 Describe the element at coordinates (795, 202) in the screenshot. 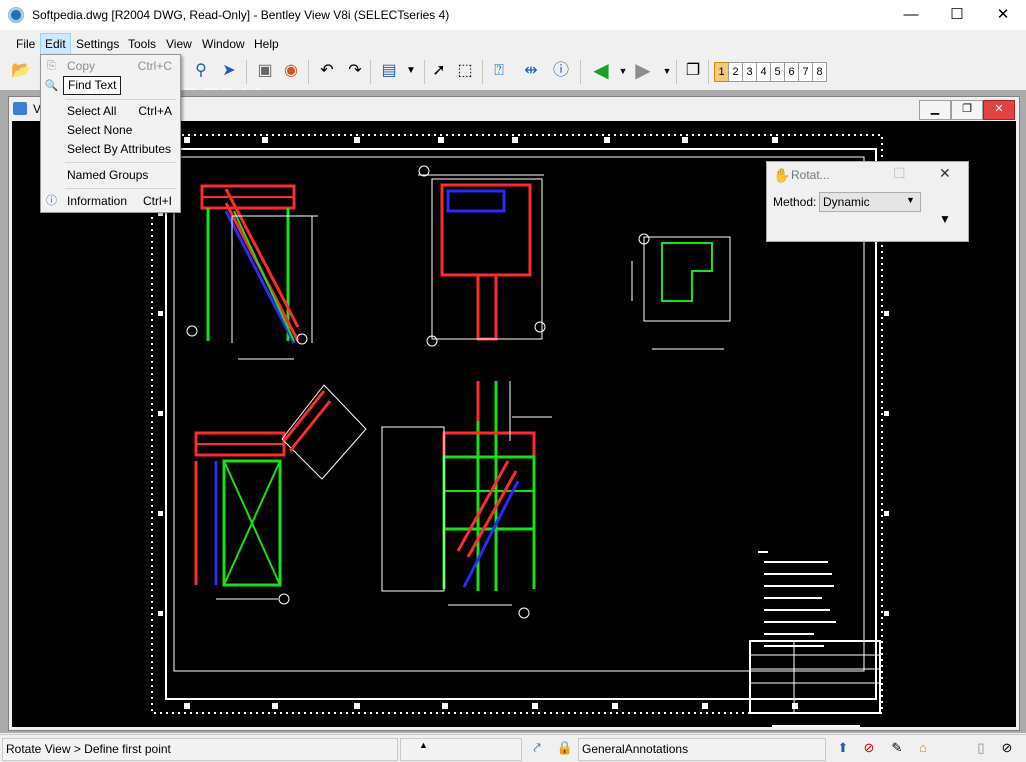

I see `method-label: Method:` at that location.